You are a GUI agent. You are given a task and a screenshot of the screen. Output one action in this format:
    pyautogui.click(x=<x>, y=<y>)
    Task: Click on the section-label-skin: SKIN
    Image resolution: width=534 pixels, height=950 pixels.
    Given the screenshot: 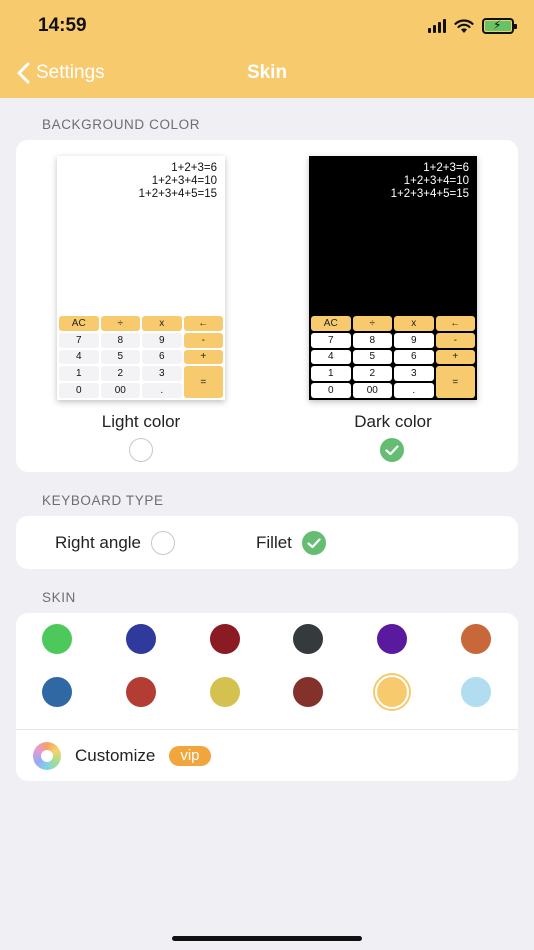 What is the action you would take?
    pyautogui.click(x=59, y=597)
    